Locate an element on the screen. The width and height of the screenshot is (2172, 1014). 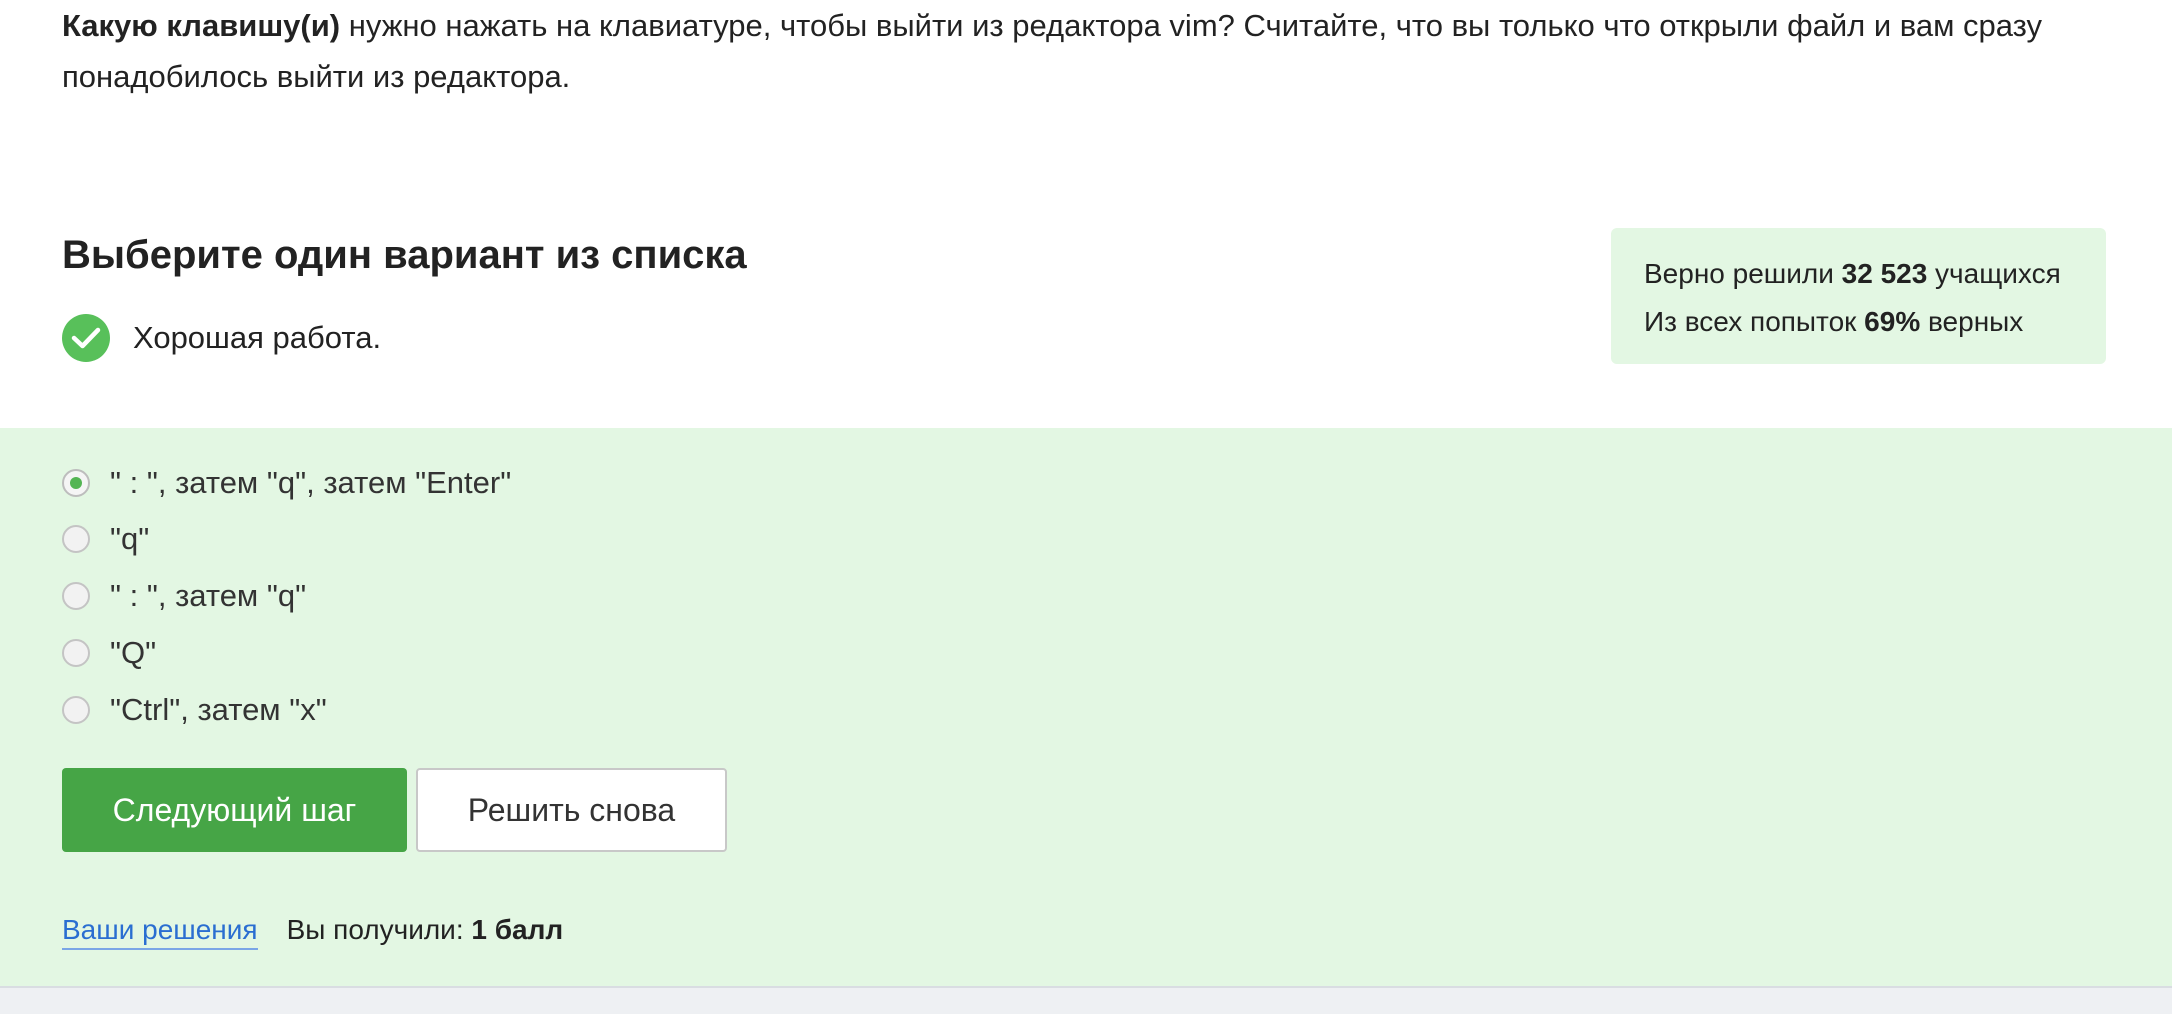
option-4: "Q" is located at coordinates (109, 653).